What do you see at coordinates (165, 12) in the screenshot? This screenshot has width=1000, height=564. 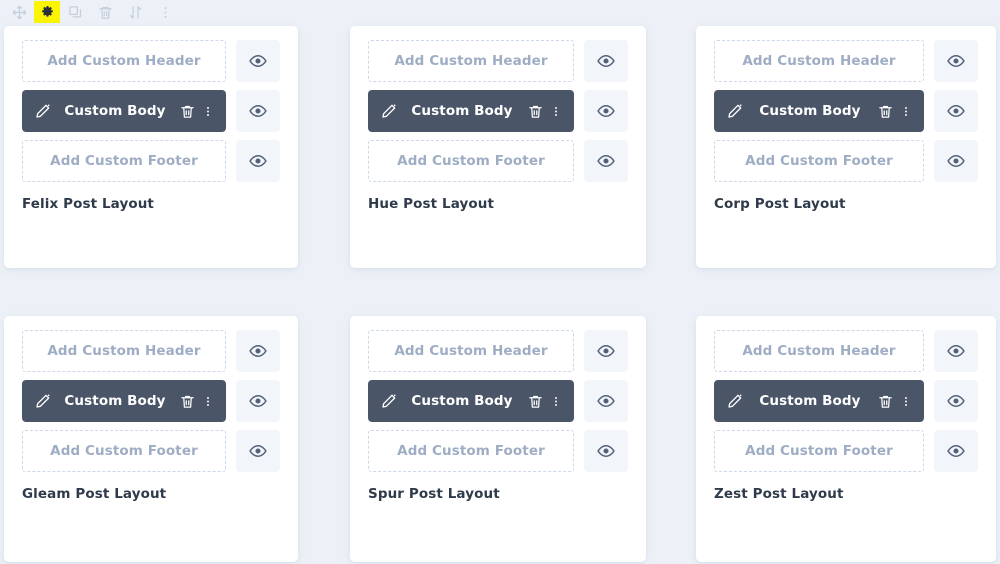 I see `more-icon` at bounding box center [165, 12].